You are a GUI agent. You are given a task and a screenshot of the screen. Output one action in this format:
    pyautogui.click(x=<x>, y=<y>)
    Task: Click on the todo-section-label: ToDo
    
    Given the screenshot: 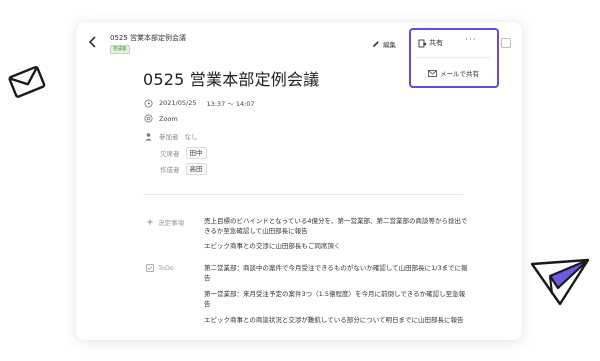 What is the action you would take?
    pyautogui.click(x=160, y=268)
    